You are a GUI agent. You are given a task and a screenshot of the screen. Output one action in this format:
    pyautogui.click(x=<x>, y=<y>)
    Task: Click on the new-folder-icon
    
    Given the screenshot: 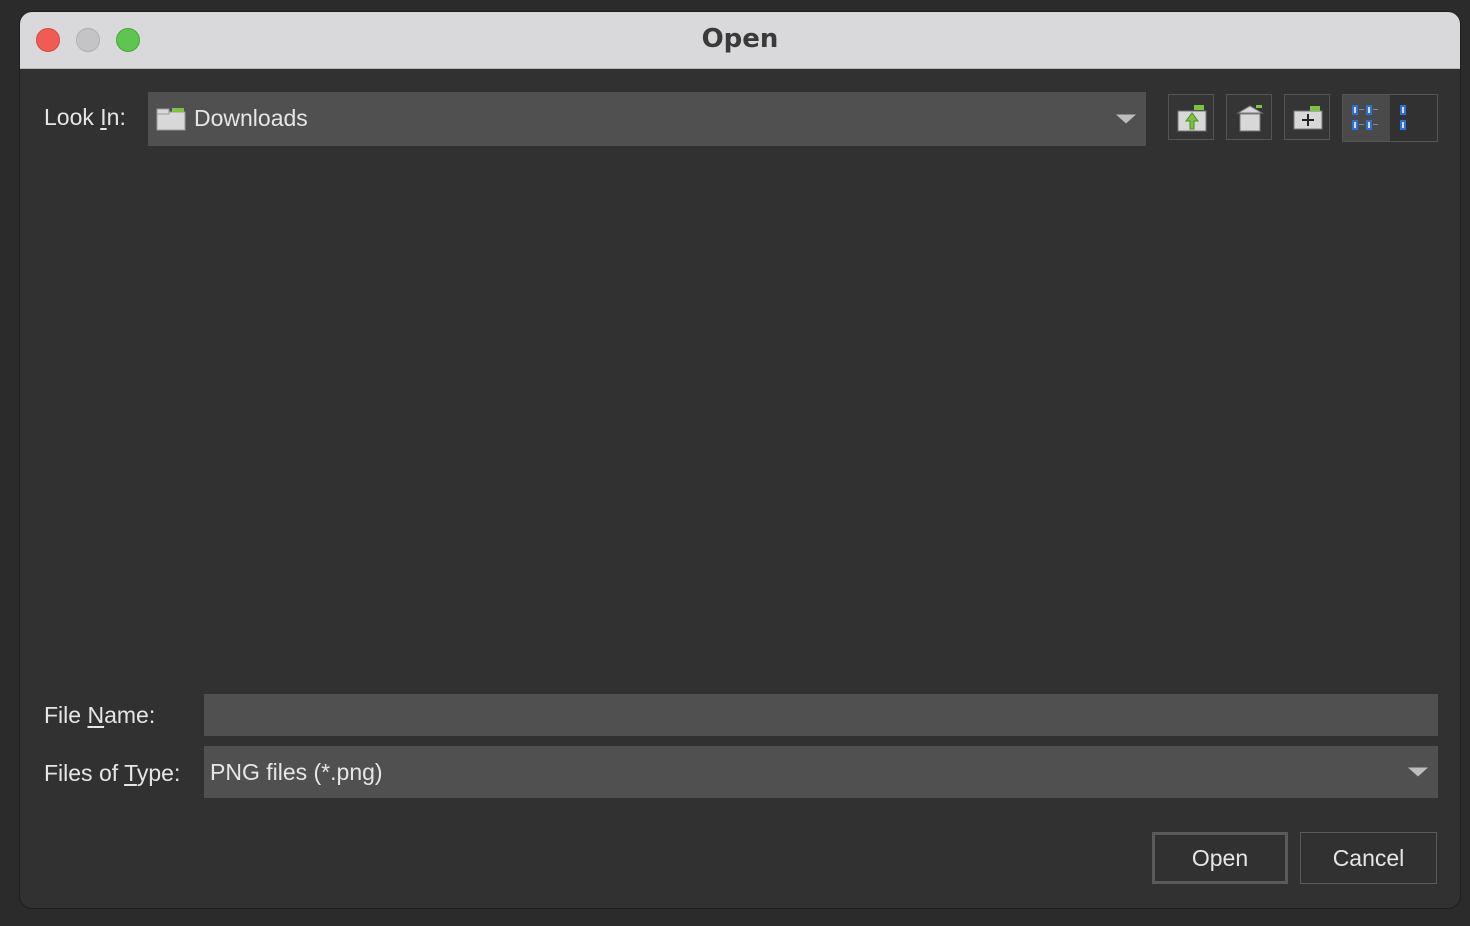 What is the action you would take?
    pyautogui.click(x=1308, y=118)
    